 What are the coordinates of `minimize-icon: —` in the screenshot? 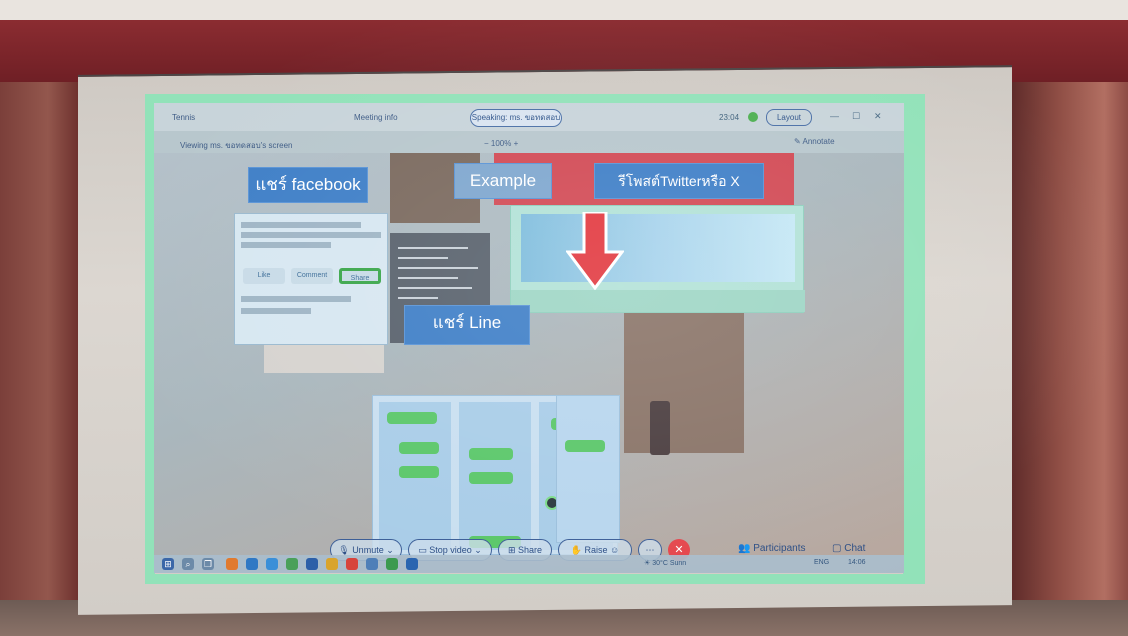 It's located at (834, 116).